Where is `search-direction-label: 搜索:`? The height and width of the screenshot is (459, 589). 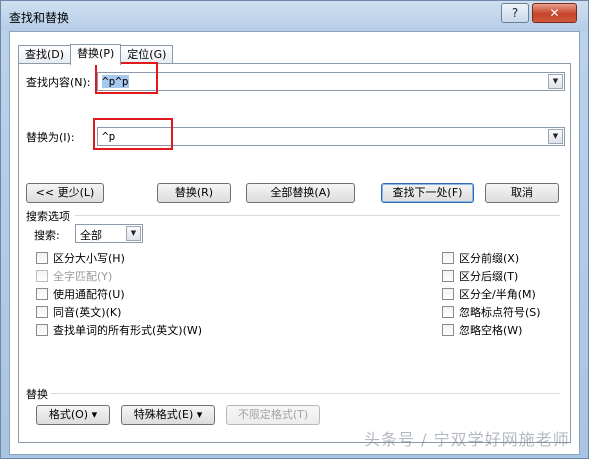
search-direction-label: 搜索: is located at coordinates (47, 235).